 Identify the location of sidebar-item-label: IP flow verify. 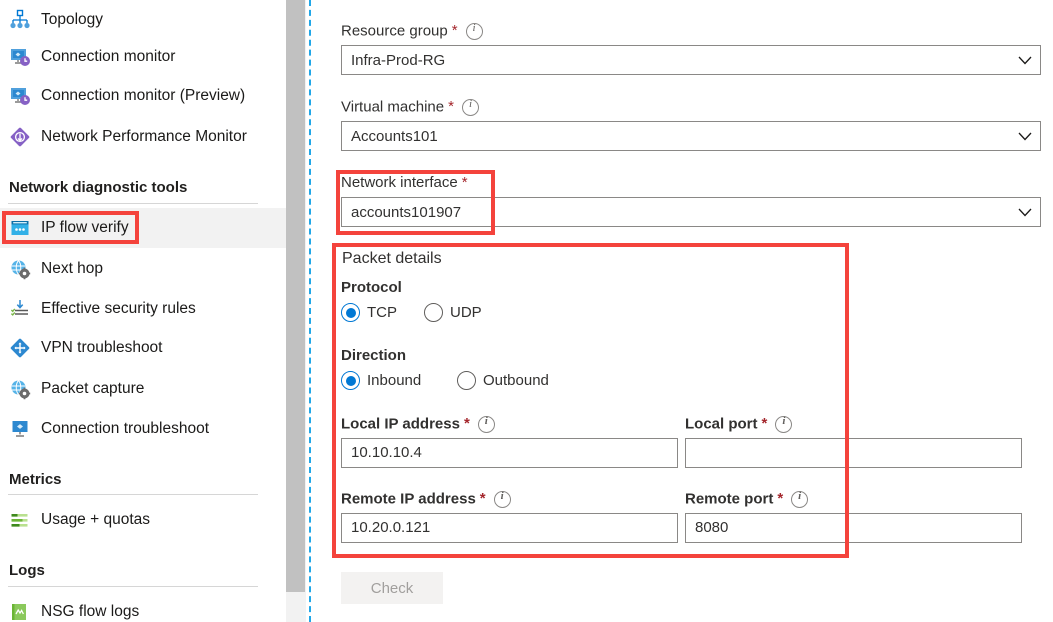
(85, 228).